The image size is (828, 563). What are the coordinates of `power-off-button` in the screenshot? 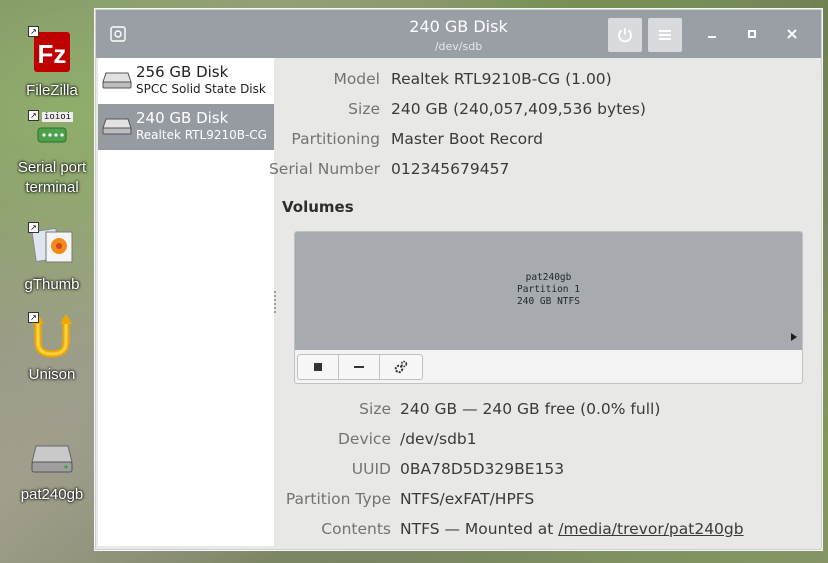 It's located at (625, 35).